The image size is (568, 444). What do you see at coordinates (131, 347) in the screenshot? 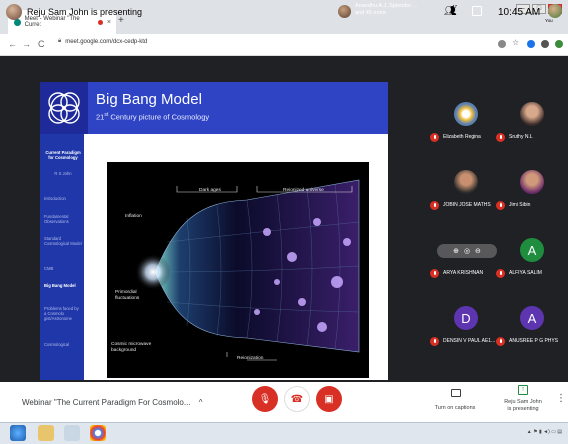
I see `label-cmb: Cosmic microwave background` at bounding box center [131, 347].